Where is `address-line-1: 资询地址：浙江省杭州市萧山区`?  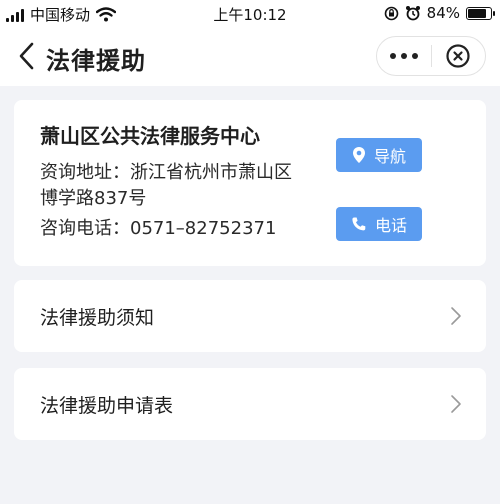
address-line-1: 资询地址：浙江省杭州市萧山区 is located at coordinates (166, 172).